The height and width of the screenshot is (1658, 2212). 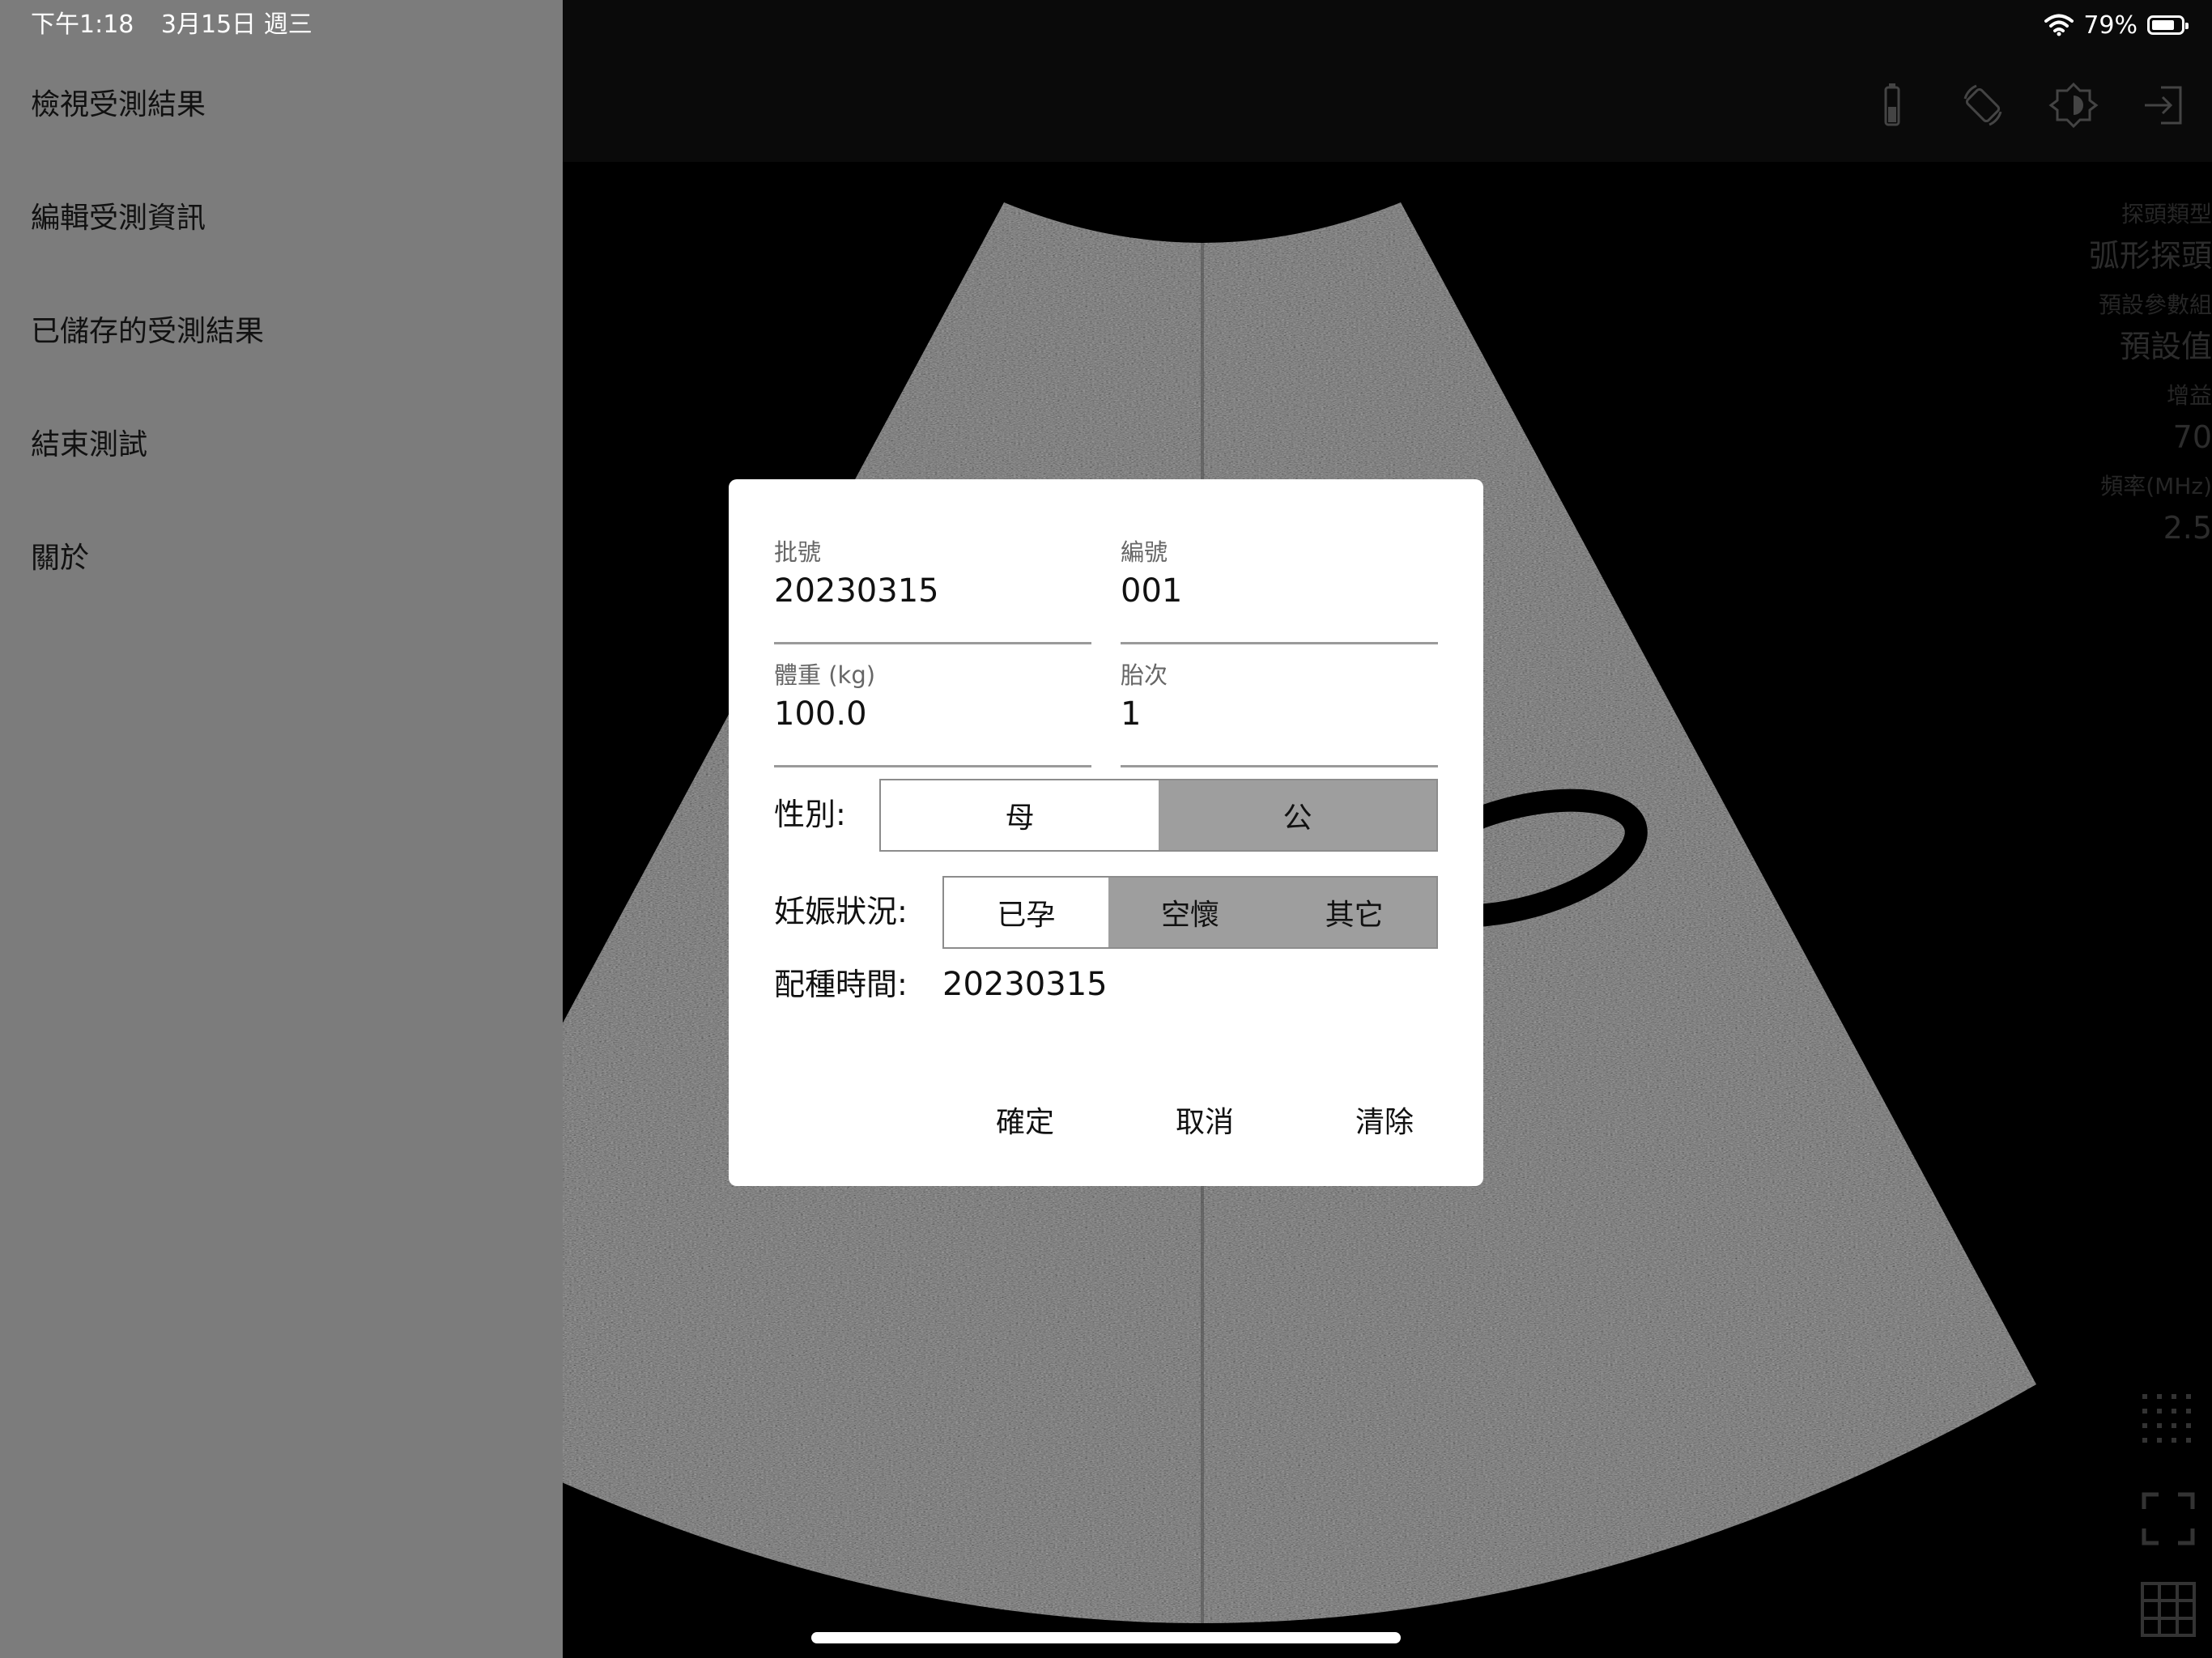 What do you see at coordinates (147, 332) in the screenshot?
I see `menu-item-saved-results: 已儲存的受測結果` at bounding box center [147, 332].